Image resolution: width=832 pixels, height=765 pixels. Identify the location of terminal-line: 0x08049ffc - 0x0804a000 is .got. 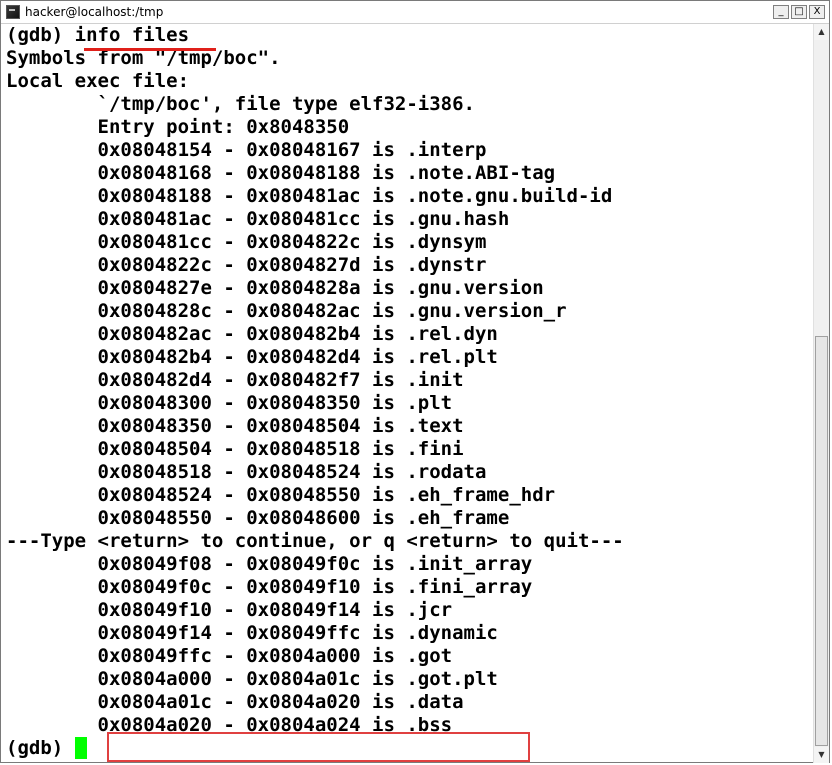
(229, 656).